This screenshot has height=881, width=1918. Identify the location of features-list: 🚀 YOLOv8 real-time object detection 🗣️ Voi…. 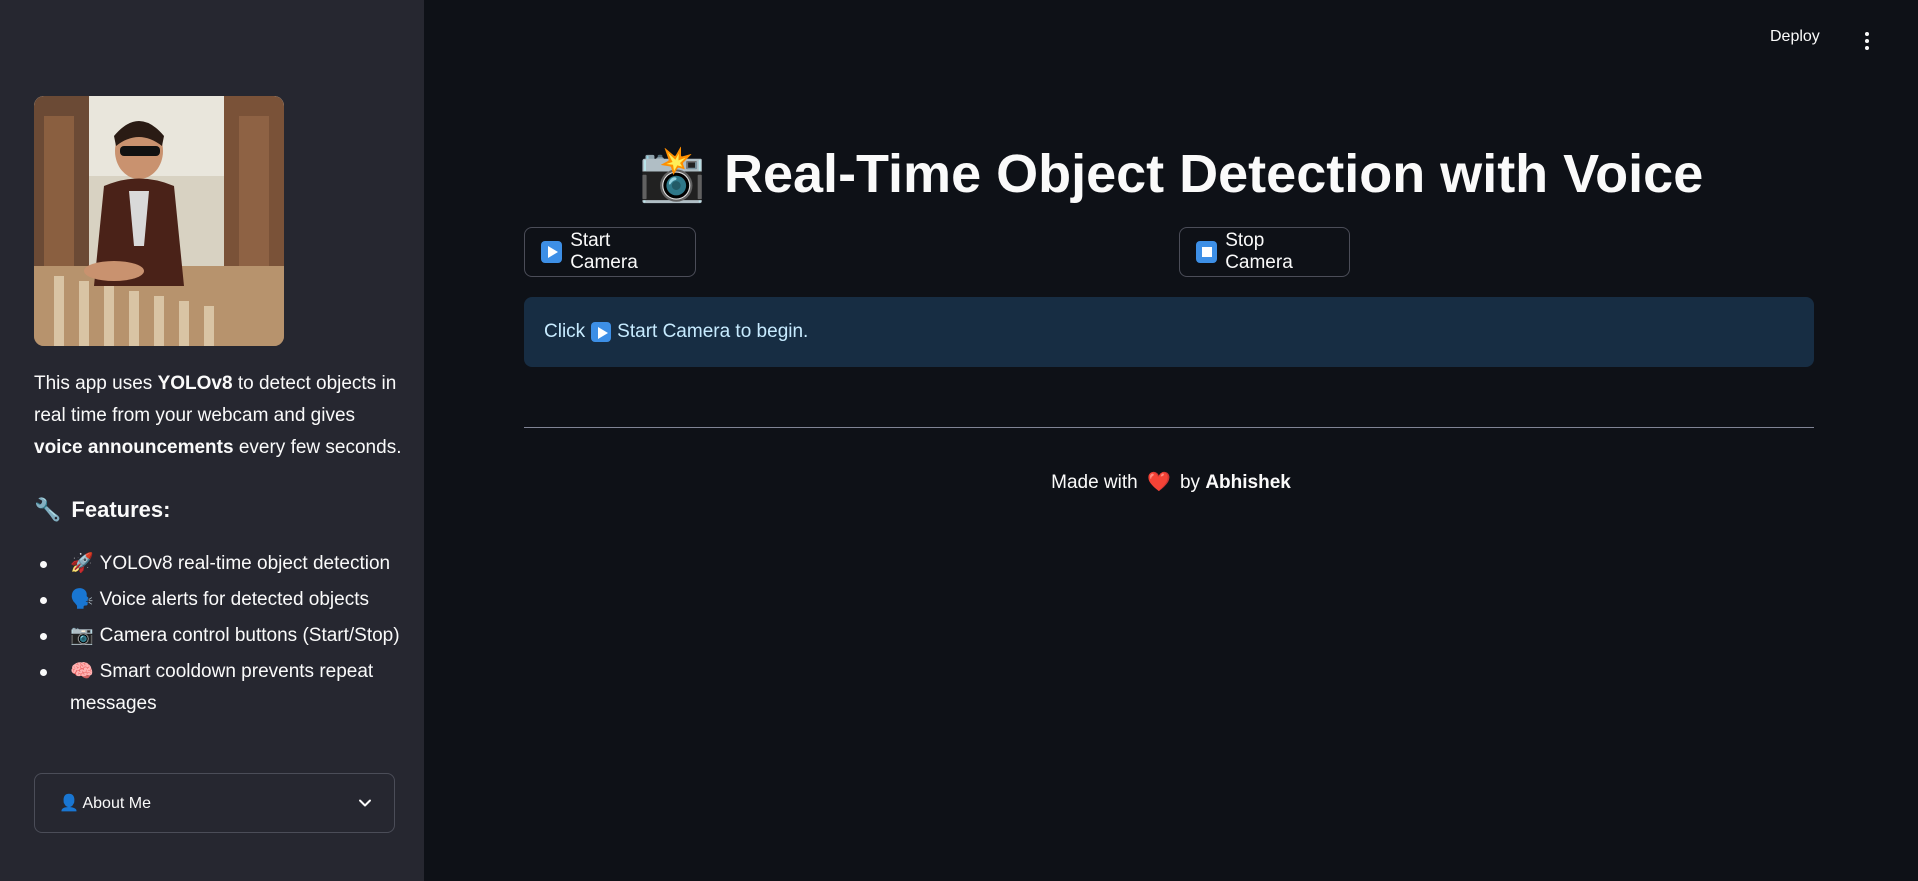
(219, 636).